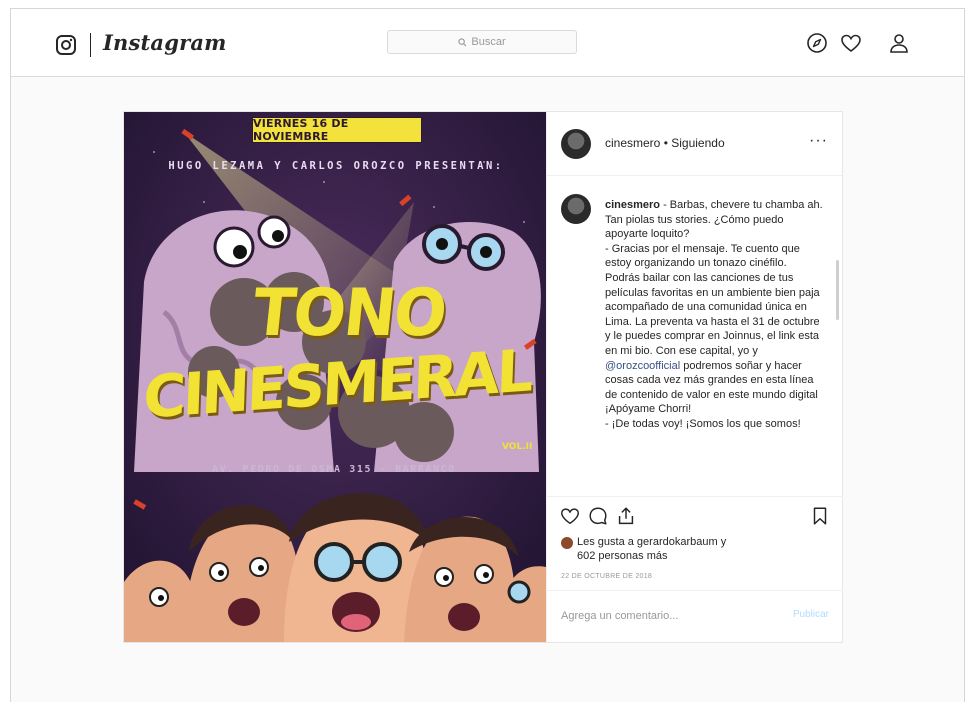 This screenshot has width=969, height=702. Describe the element at coordinates (837, 290) in the screenshot. I see `caption-scrollbar` at that location.